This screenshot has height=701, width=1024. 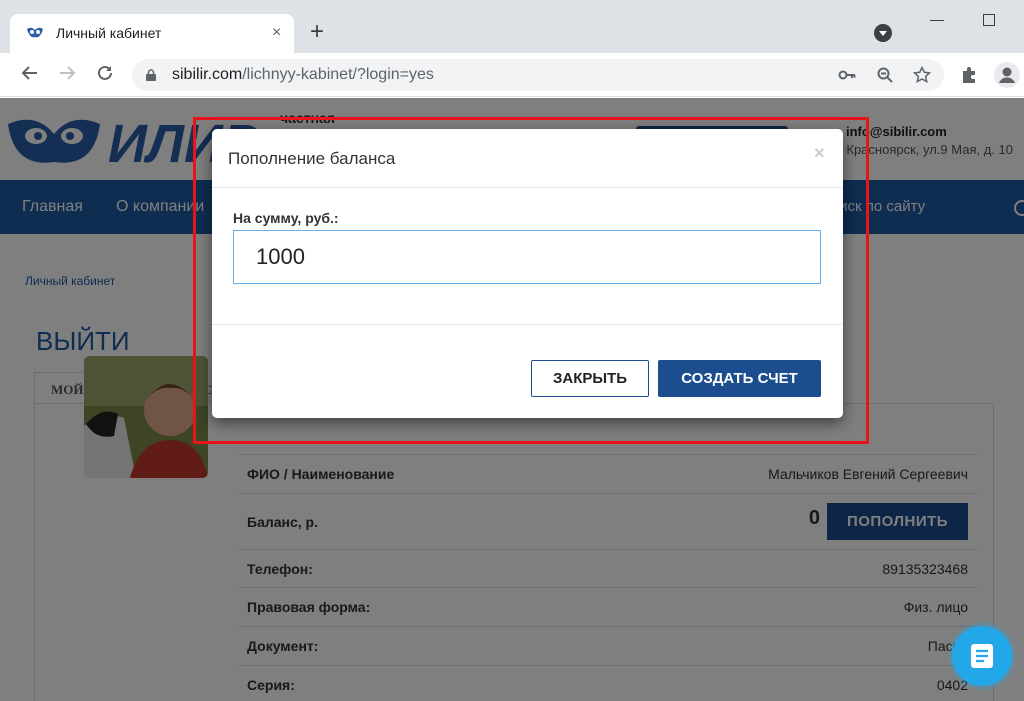 What do you see at coordinates (937, 20) in the screenshot?
I see `minimize-icon` at bounding box center [937, 20].